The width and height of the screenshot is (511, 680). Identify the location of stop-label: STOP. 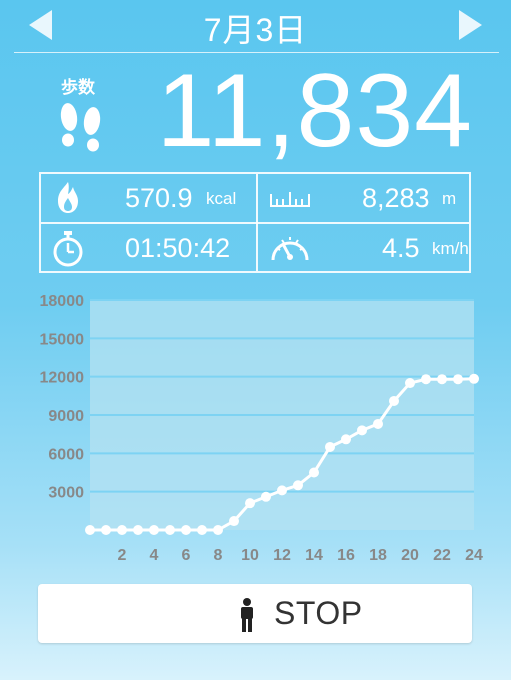
(318, 613).